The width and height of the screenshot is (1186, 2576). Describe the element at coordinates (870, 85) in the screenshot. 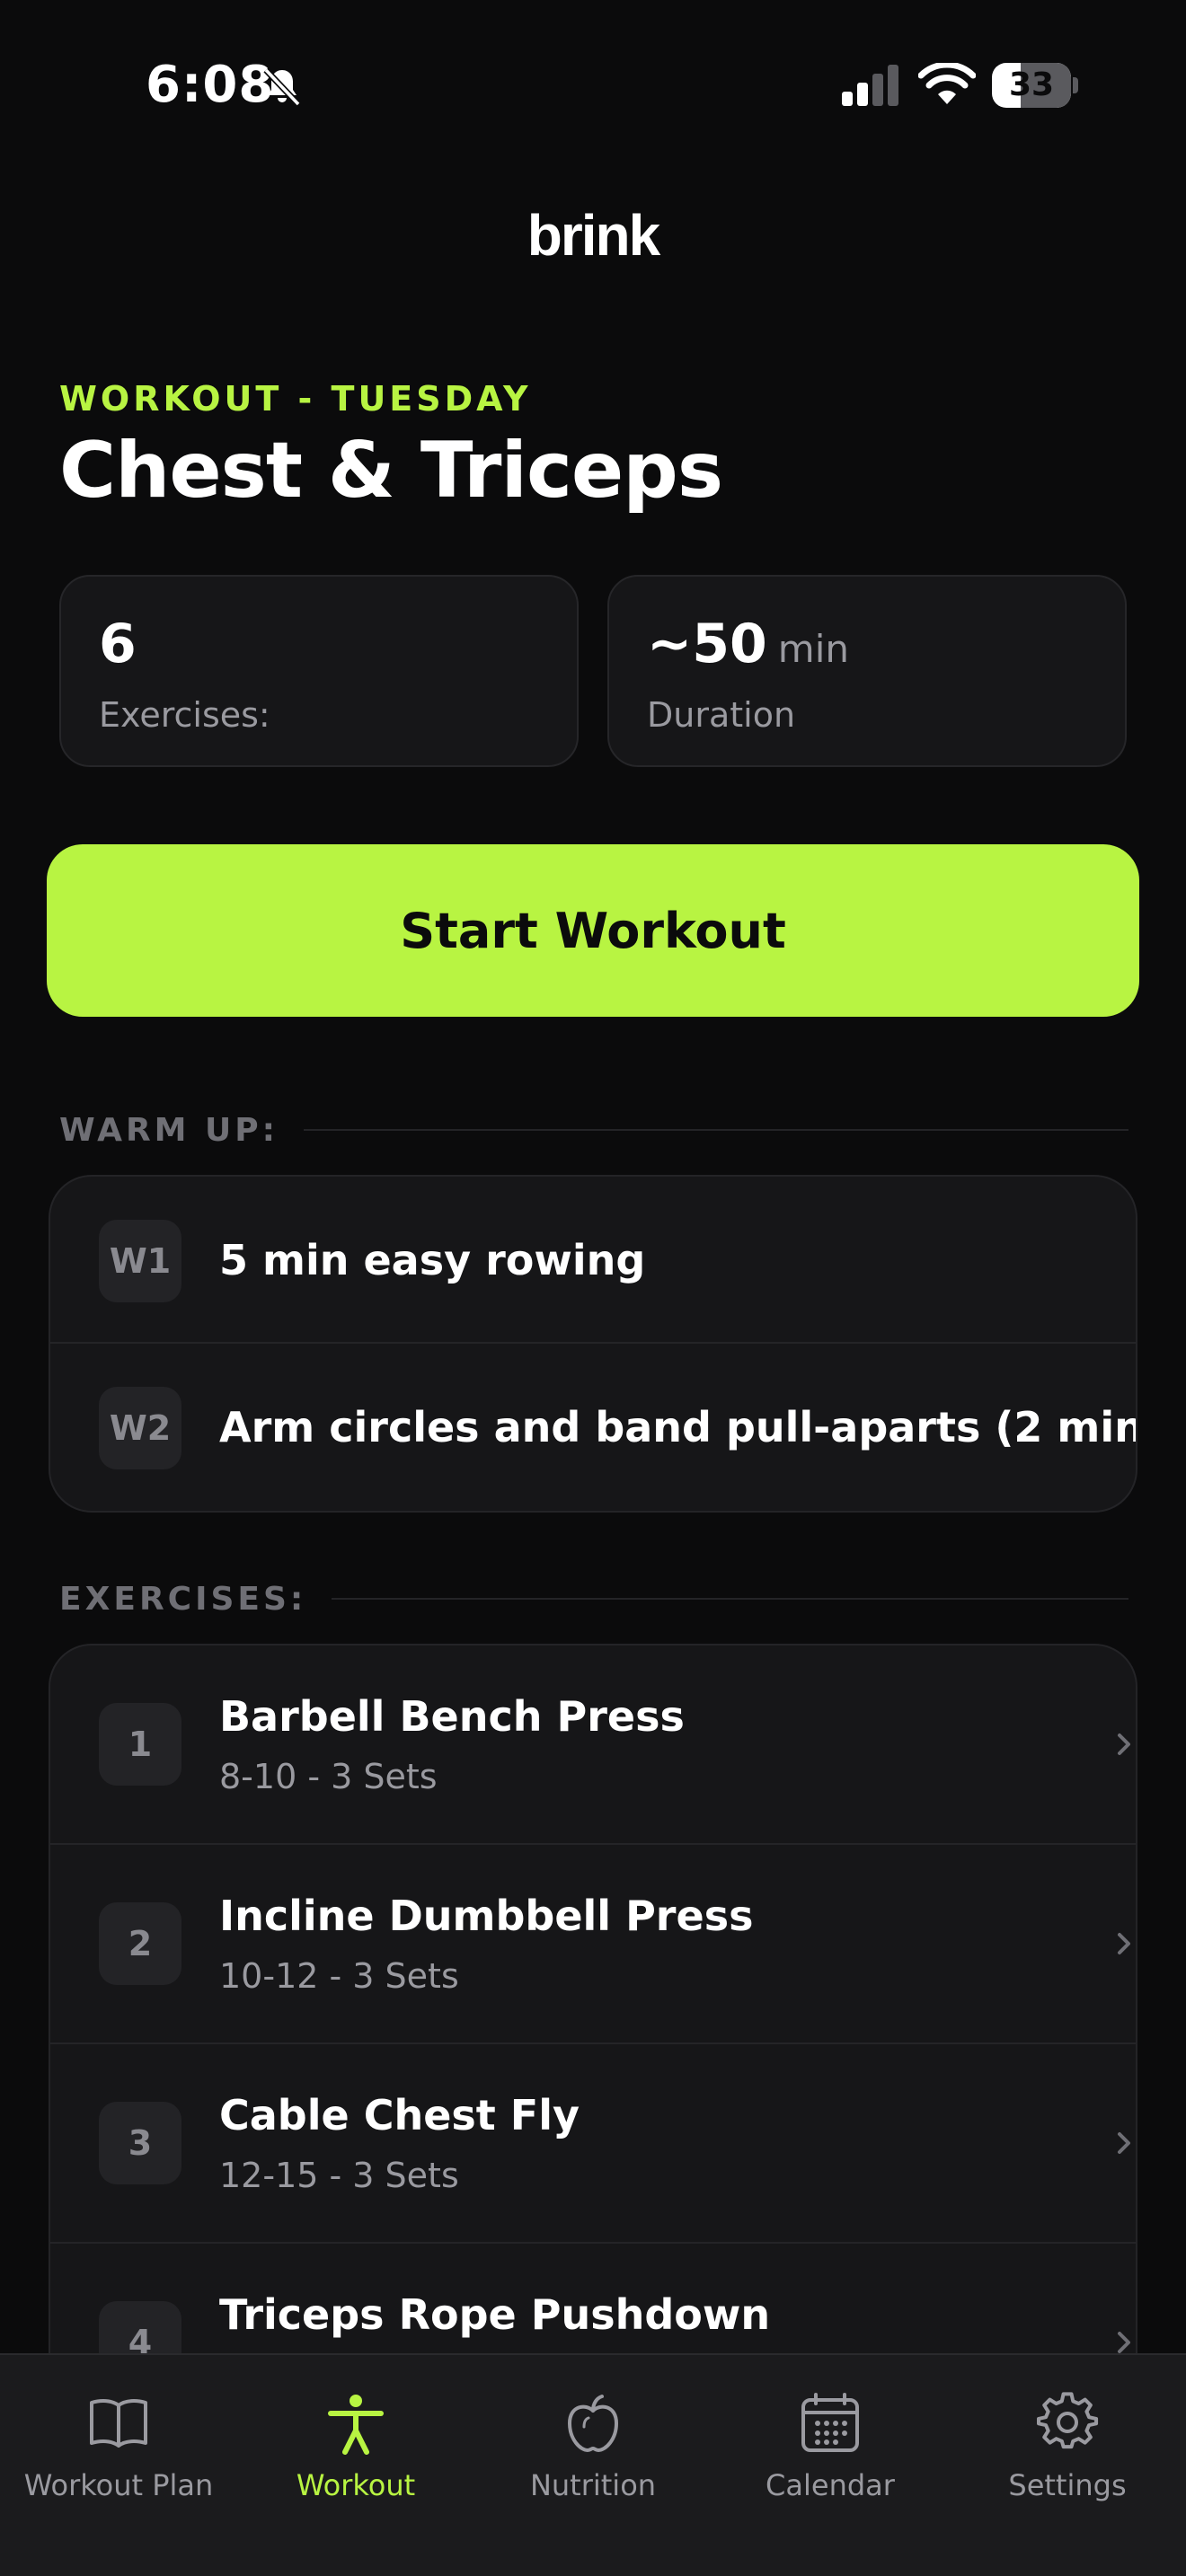

I see `cellular-signal-icon` at that location.